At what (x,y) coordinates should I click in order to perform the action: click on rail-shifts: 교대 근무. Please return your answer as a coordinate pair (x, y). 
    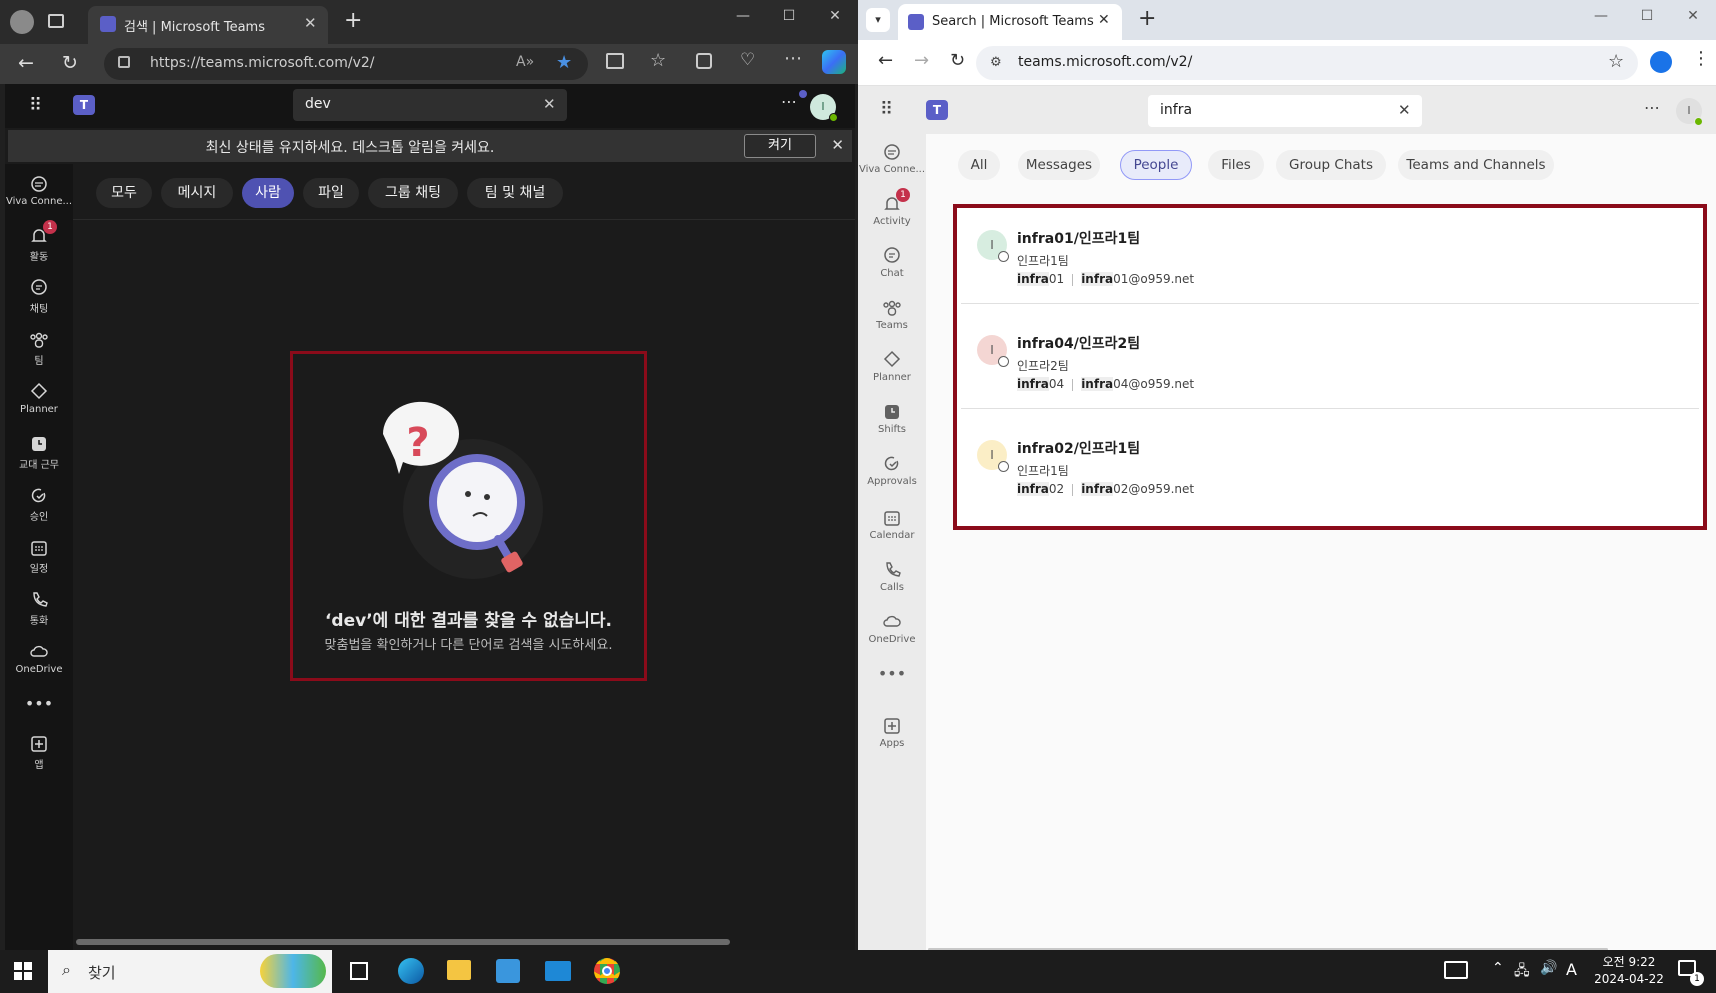
    Looking at the image, I should click on (39, 460).